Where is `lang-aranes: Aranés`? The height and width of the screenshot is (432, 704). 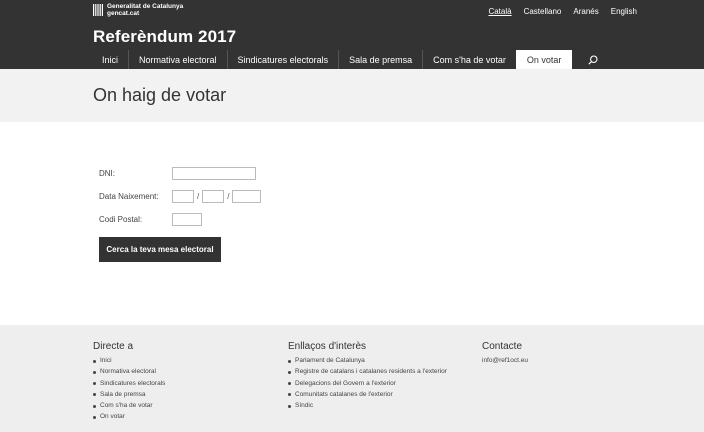 lang-aranes: Aranés is located at coordinates (585, 11).